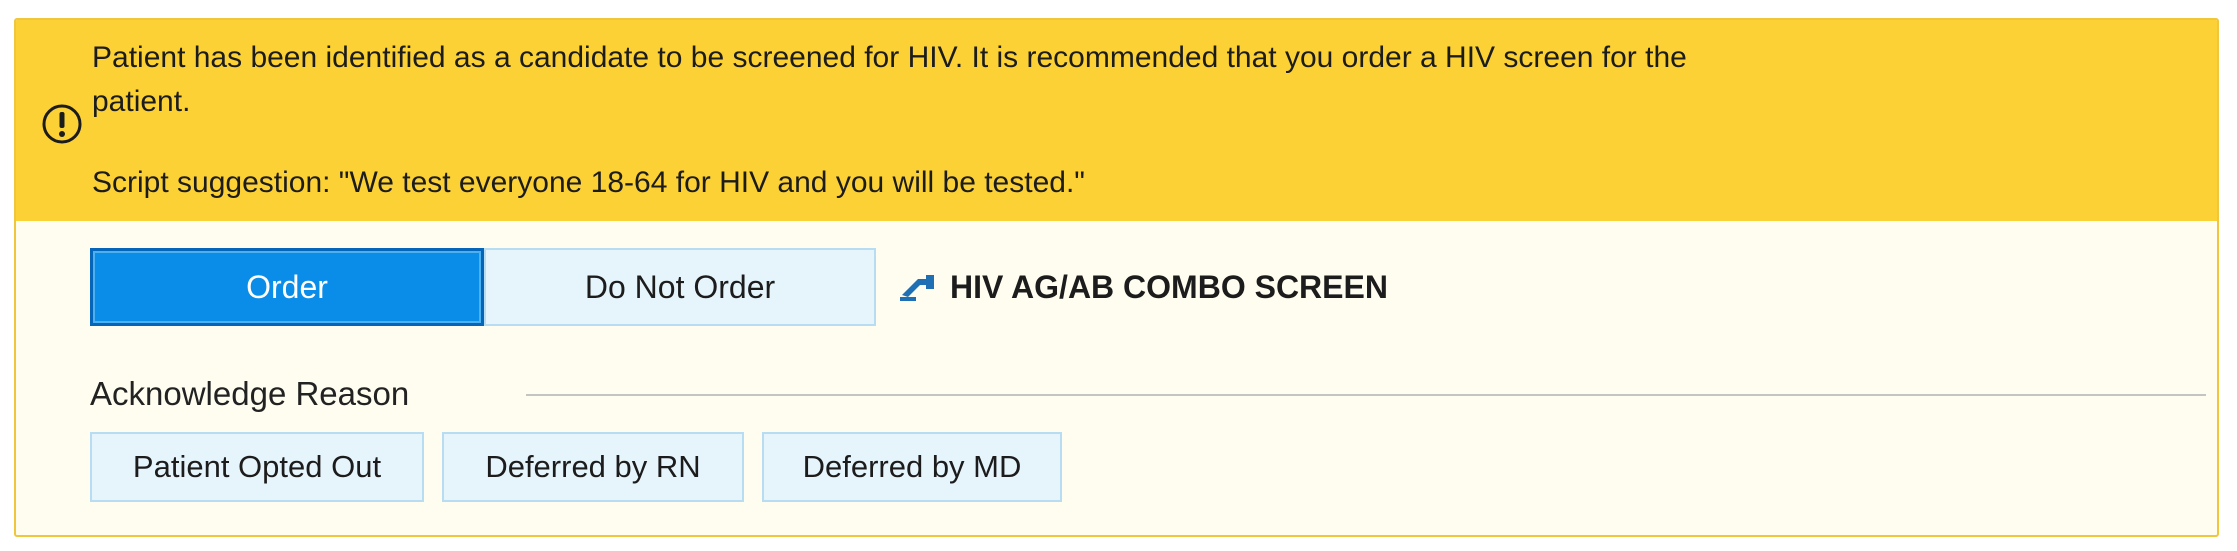 The image size is (2237, 551). Describe the element at coordinates (912, 467) in the screenshot. I see `reason-deferred-by-md-button: Deferred by MD` at that location.